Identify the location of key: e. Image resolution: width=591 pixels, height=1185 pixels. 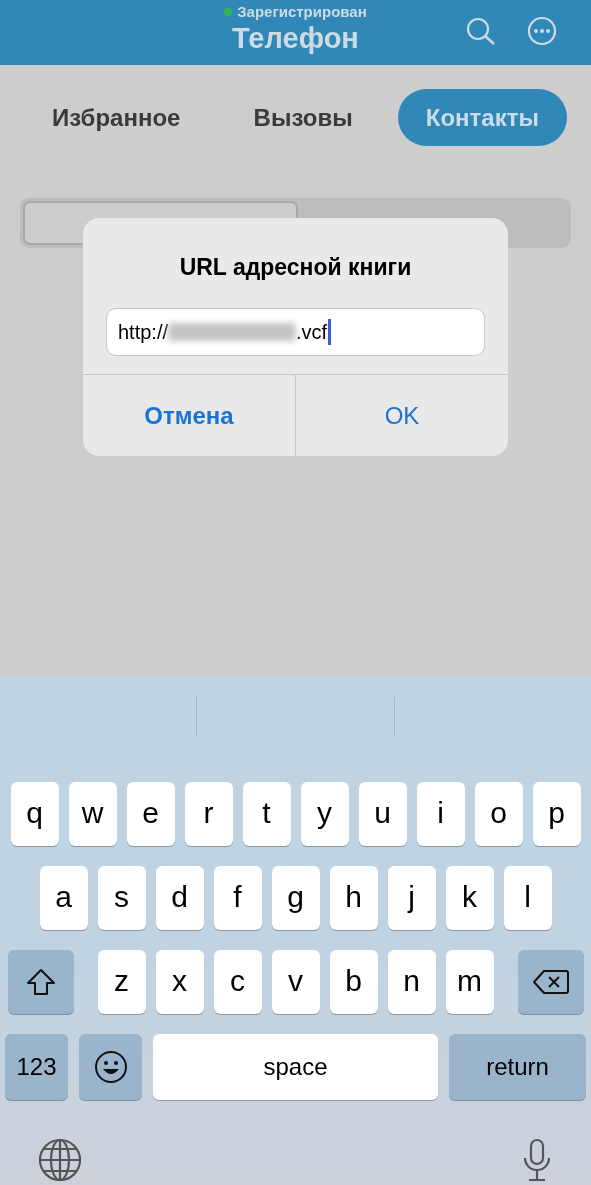
(150, 814).